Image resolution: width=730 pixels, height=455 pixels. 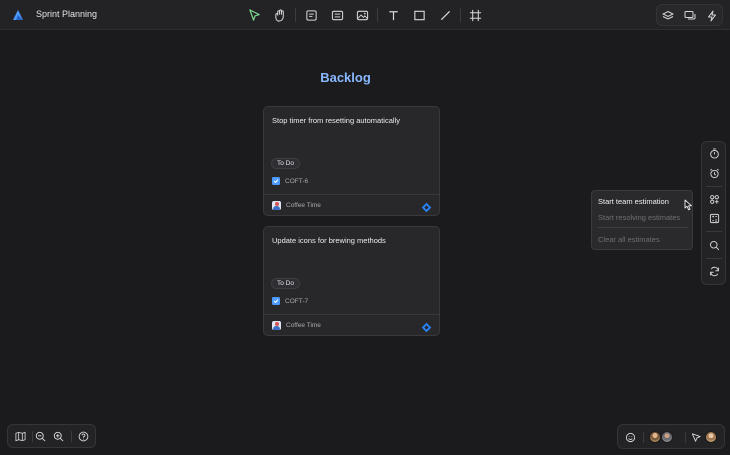 I want to click on clear-all-estimates-item: Clear all estimates, so click(x=629, y=239).